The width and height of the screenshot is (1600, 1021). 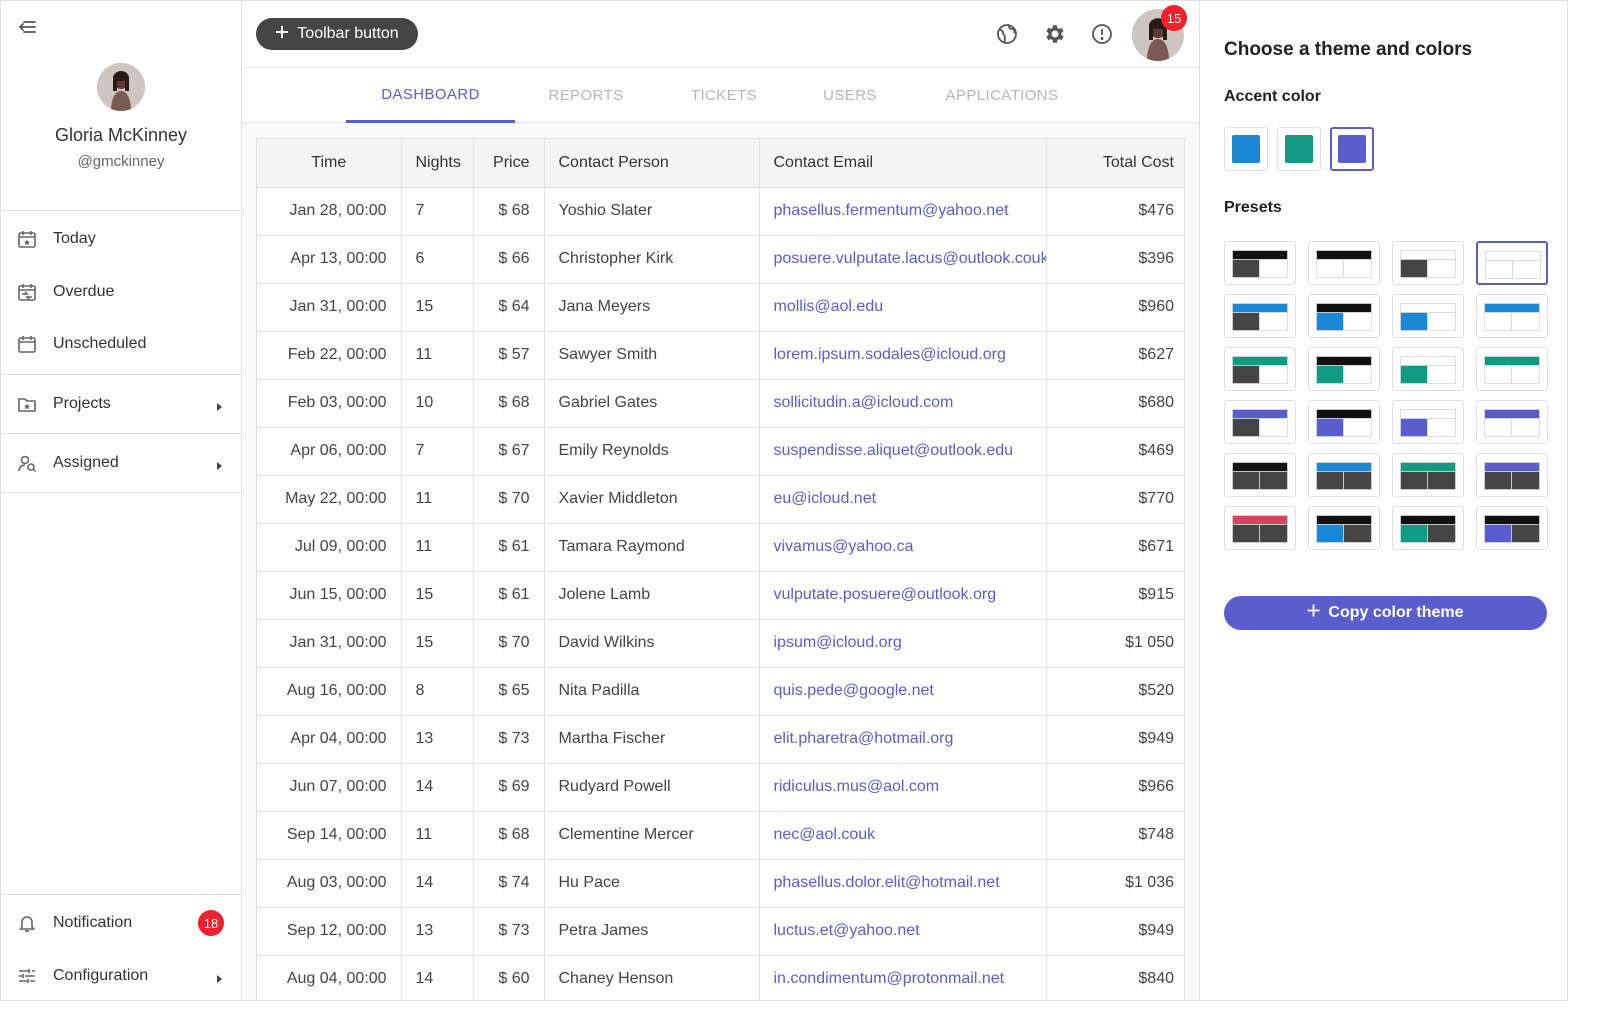 What do you see at coordinates (903, 691) in the screenshot?
I see `cell-contact-email: quis.pede@google.net` at bounding box center [903, 691].